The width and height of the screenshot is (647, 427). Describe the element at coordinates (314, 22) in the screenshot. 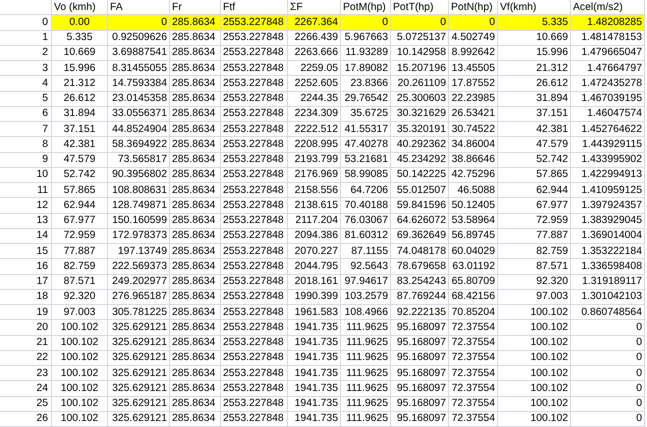

I see `table-cell: 2267.364` at that location.